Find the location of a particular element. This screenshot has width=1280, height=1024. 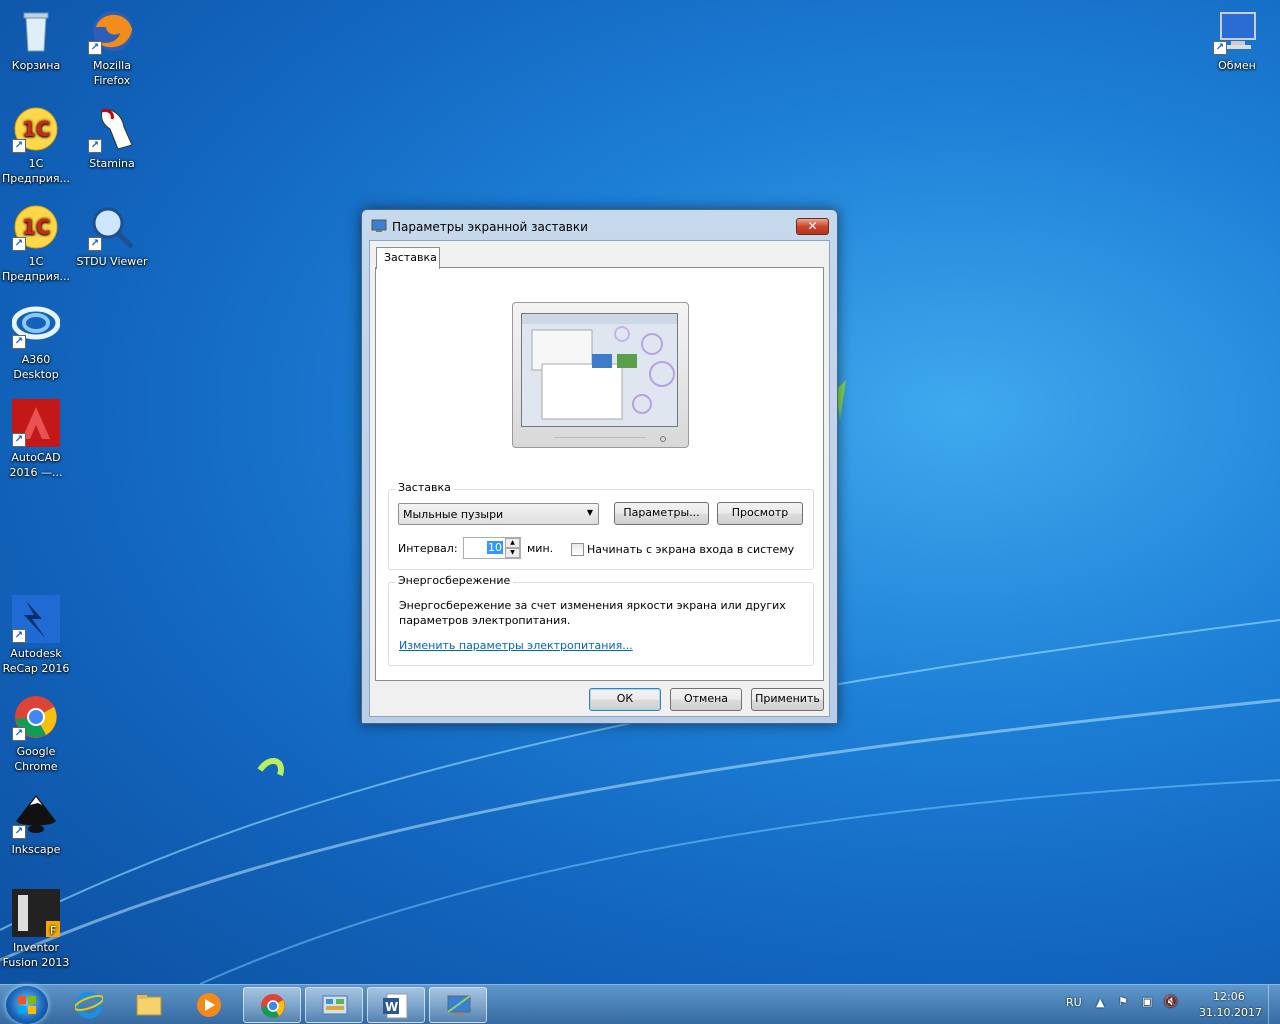

desktop-icon-label: Inkscape is located at coordinates (36, 849).